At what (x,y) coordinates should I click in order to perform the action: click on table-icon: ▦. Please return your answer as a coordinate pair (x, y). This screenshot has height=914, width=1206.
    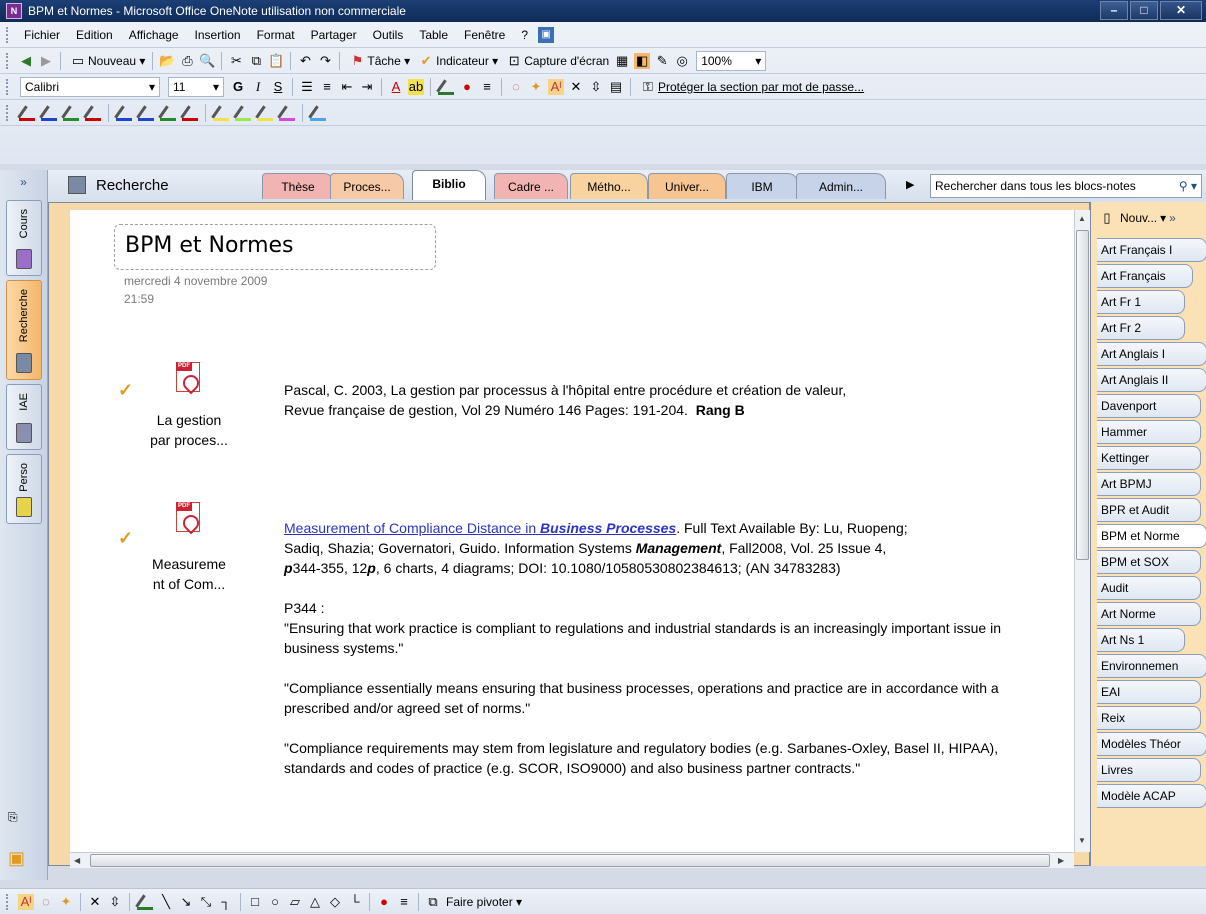
    Looking at the image, I should click on (622, 61).